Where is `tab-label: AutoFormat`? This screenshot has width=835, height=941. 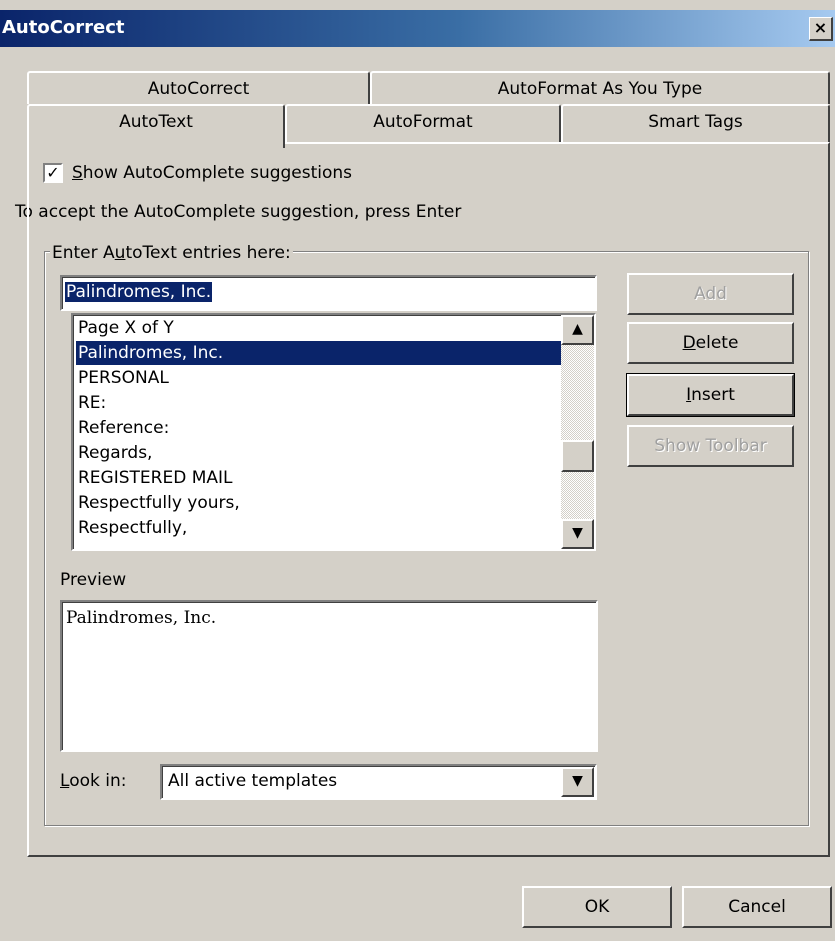 tab-label: AutoFormat is located at coordinates (423, 122).